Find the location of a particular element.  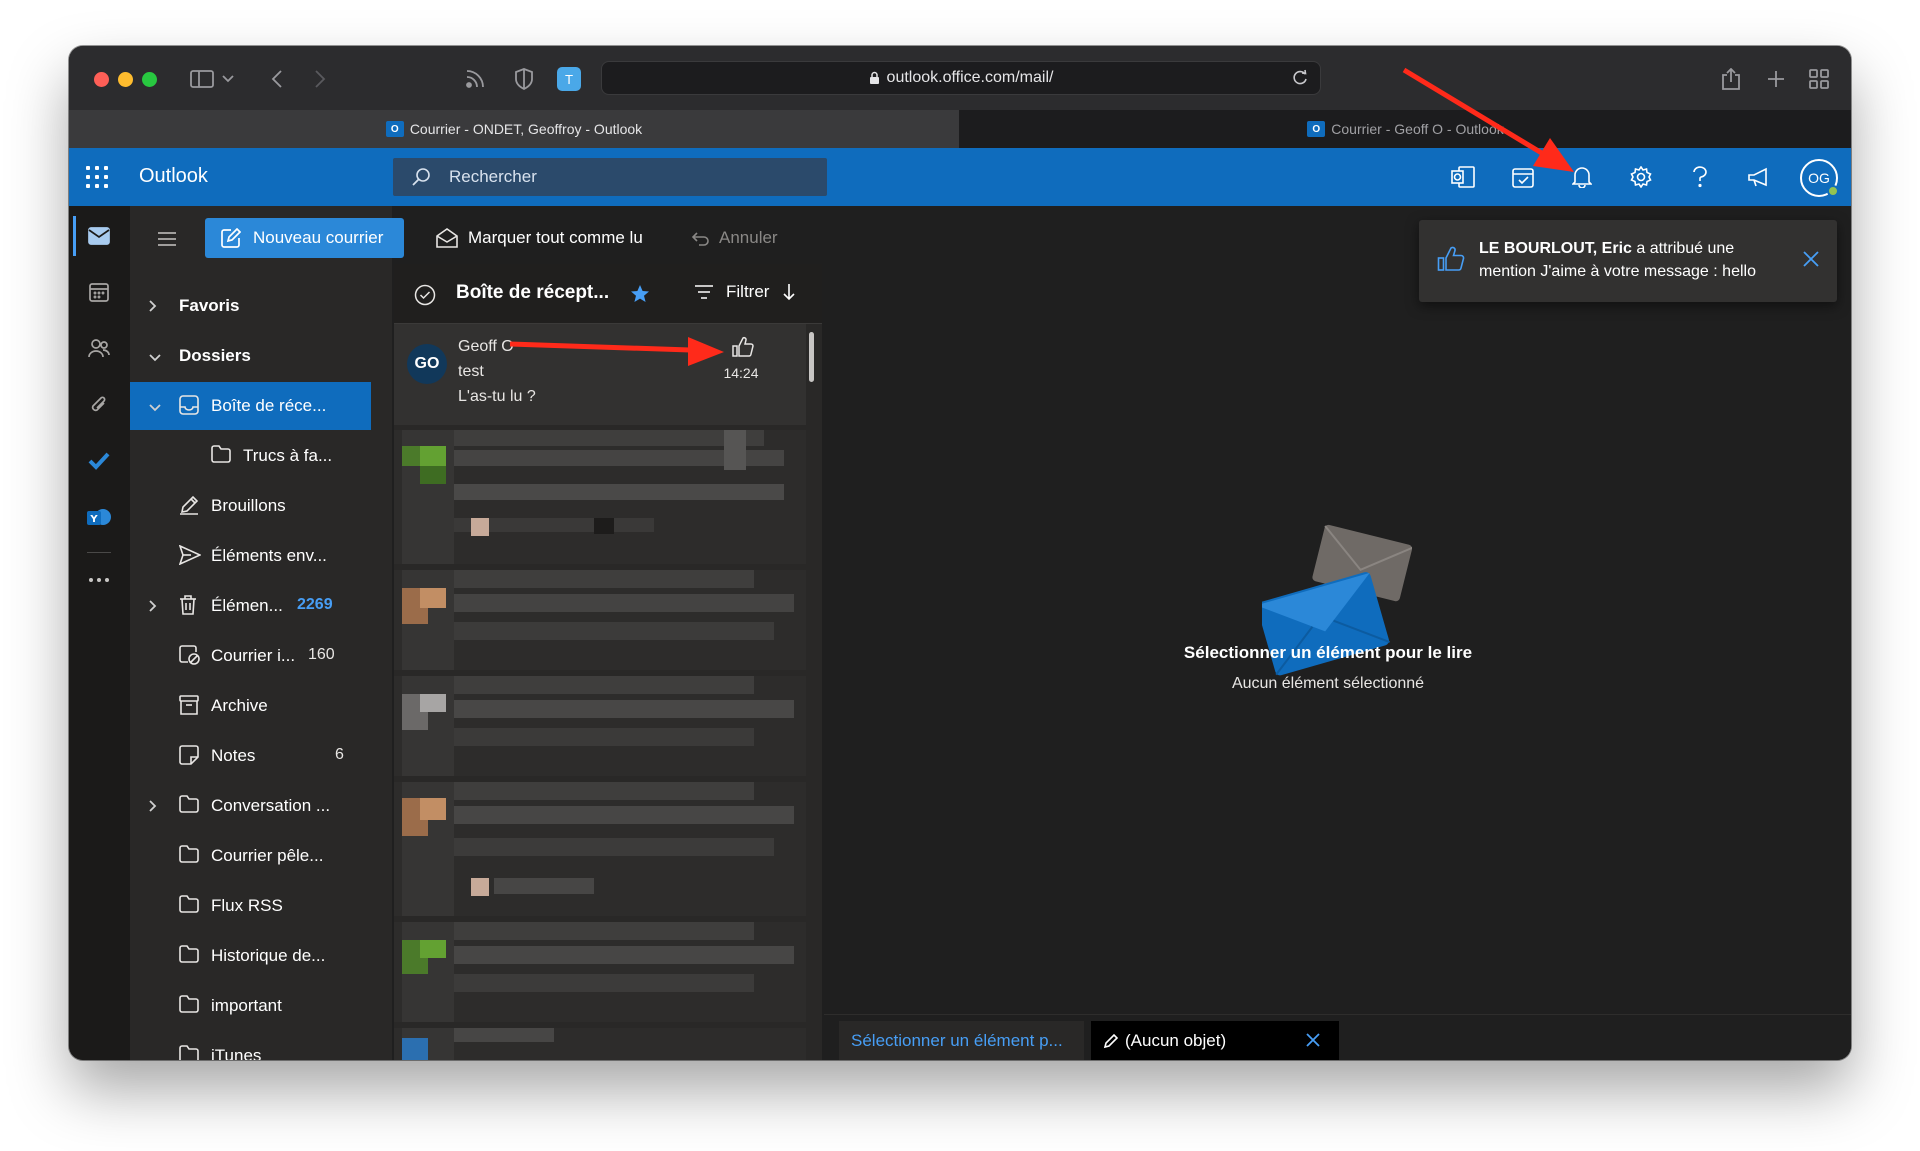

lock-icon is located at coordinates (874, 77).